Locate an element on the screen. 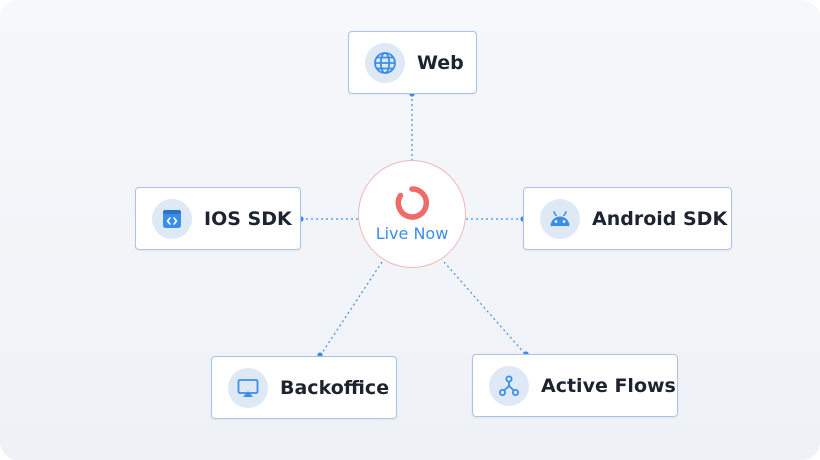 The image size is (820, 460). node-active-flows-label: Active Flows is located at coordinates (608, 385).